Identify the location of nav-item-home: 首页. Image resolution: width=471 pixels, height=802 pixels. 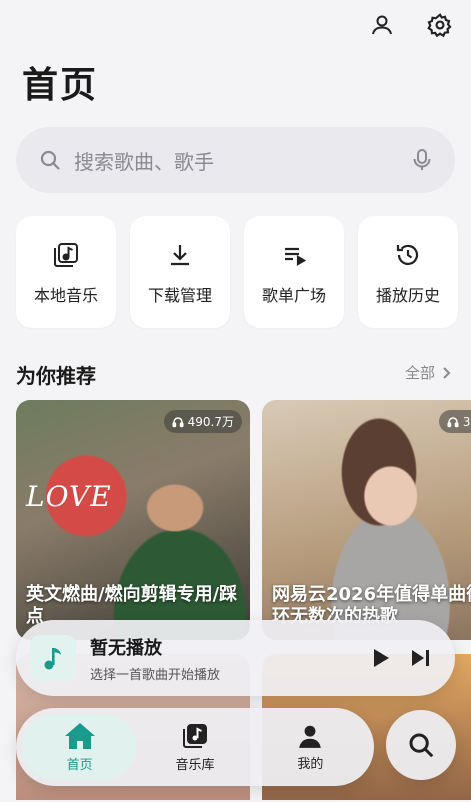
(80, 747).